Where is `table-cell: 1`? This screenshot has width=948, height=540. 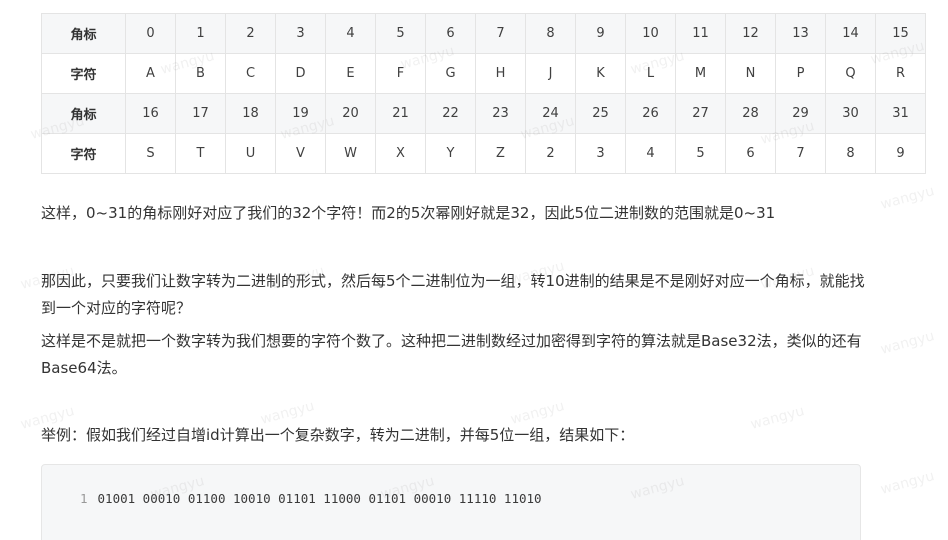 table-cell: 1 is located at coordinates (200, 33).